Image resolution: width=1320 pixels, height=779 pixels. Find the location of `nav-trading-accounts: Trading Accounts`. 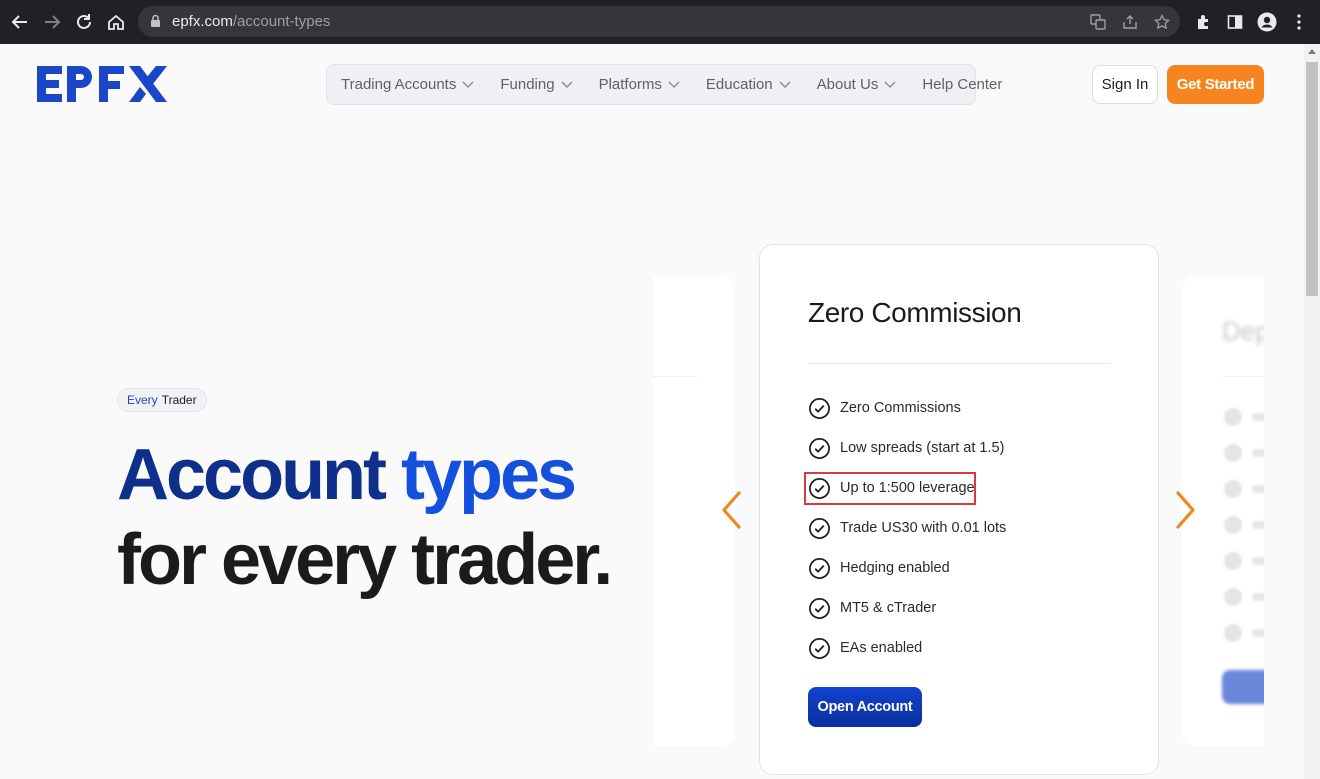

nav-trading-accounts: Trading Accounts is located at coordinates (407, 84).